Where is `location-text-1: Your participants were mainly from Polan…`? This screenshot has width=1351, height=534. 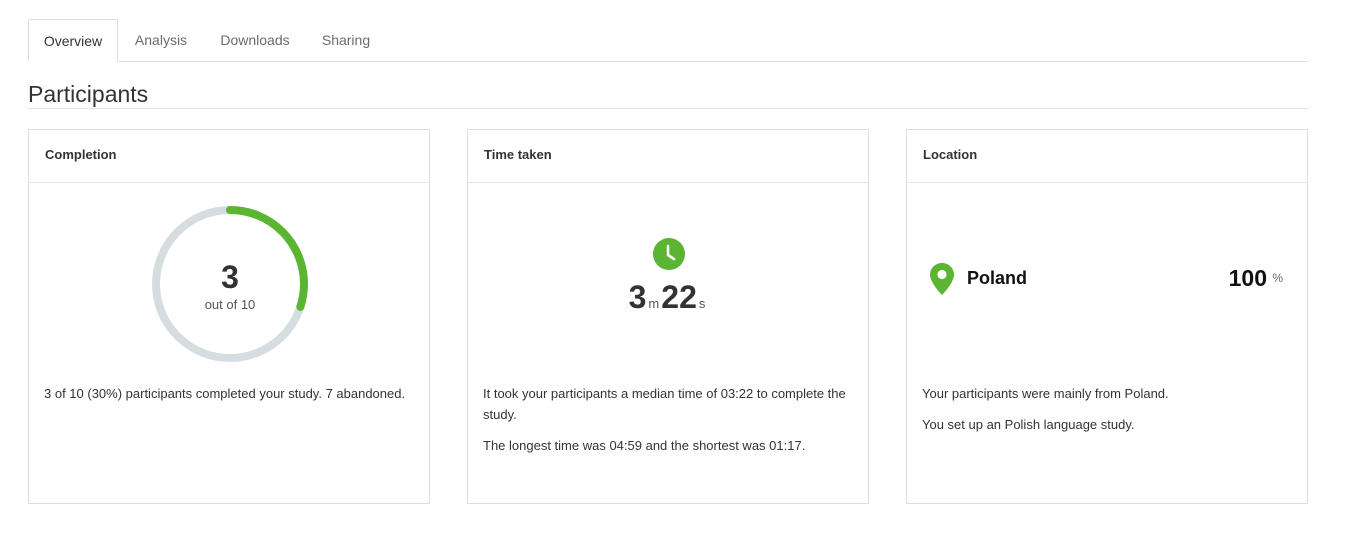
location-text-1: Your participants were mainly from Polan… is located at coordinates (1045, 393).